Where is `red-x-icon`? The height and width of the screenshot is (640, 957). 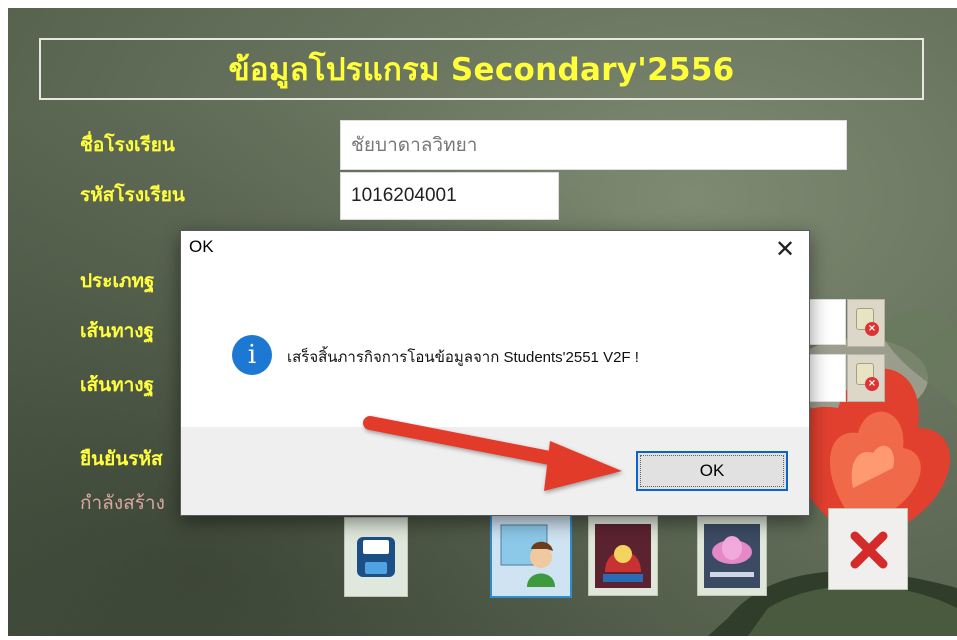 red-x-icon is located at coordinates (869, 550).